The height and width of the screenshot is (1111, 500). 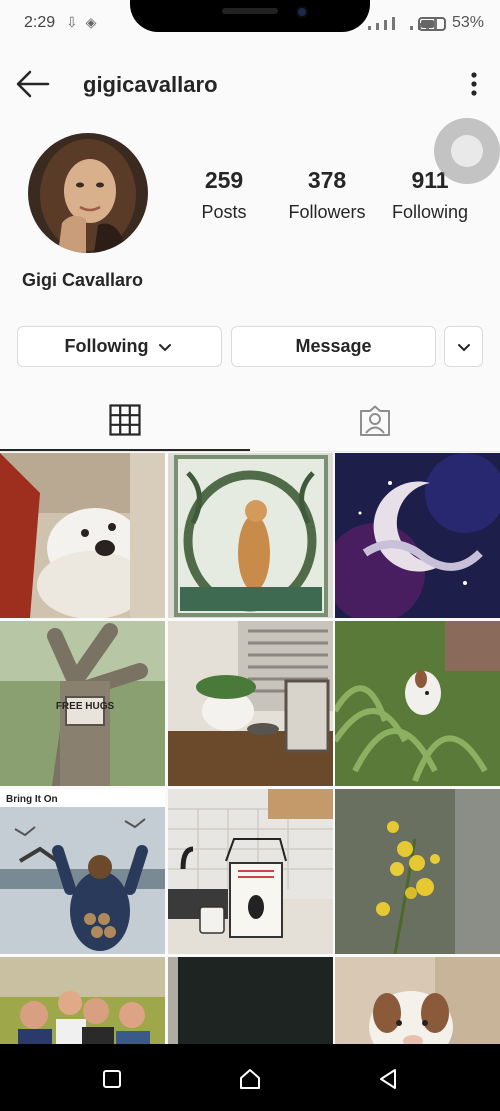 What do you see at coordinates (250, 16) in the screenshot?
I see `camera-notch` at bounding box center [250, 16].